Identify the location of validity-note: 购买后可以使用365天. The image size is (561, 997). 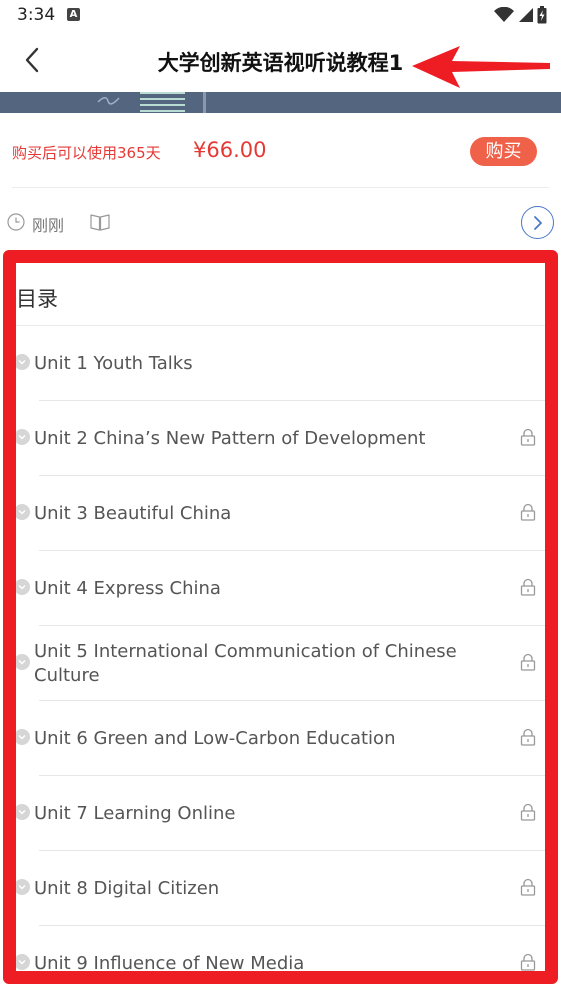
(86, 153).